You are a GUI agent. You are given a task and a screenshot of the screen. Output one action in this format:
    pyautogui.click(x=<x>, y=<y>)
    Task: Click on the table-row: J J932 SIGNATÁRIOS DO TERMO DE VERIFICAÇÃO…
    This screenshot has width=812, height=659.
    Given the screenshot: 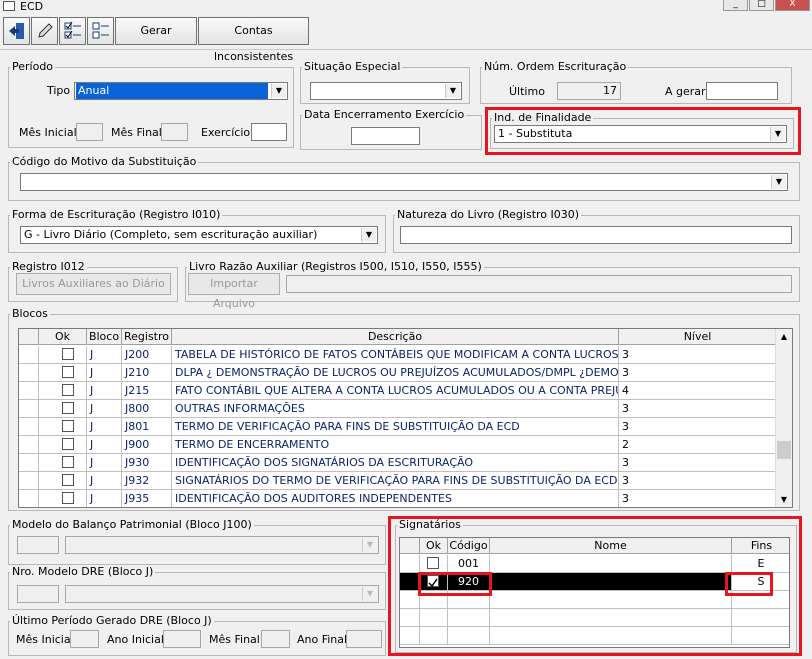 What is the action you would take?
    pyautogui.click(x=397, y=481)
    